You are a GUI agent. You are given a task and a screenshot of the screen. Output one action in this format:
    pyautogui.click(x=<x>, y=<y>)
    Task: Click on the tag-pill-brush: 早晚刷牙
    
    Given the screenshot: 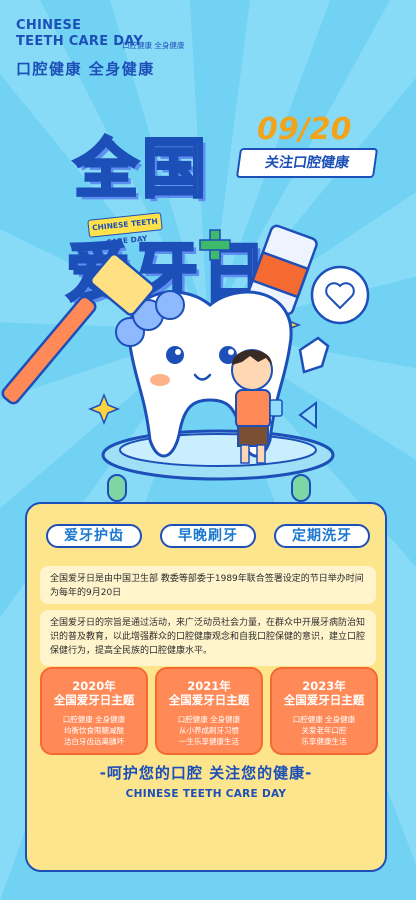 What is the action you would take?
    pyautogui.click(x=208, y=536)
    